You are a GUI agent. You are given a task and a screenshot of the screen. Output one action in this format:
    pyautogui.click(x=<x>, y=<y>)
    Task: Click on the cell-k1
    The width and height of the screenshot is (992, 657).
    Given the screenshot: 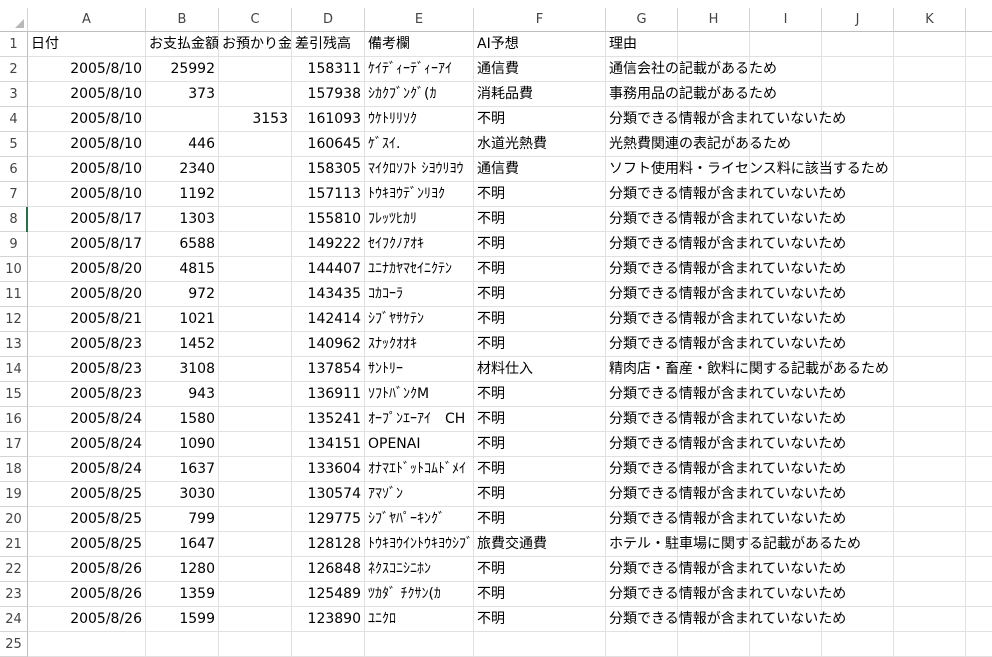 What is the action you would take?
    pyautogui.click(x=930, y=44)
    